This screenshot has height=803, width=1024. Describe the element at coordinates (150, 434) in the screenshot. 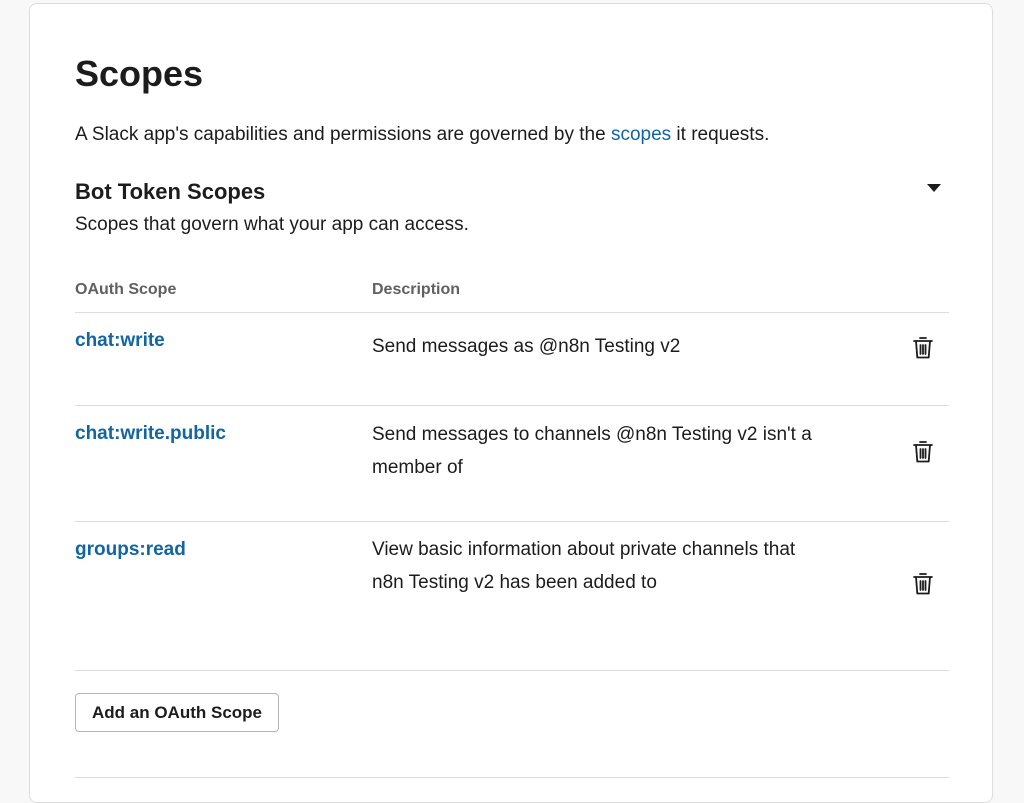

I see `scope-link-chat-write-public: chat:write.public` at that location.